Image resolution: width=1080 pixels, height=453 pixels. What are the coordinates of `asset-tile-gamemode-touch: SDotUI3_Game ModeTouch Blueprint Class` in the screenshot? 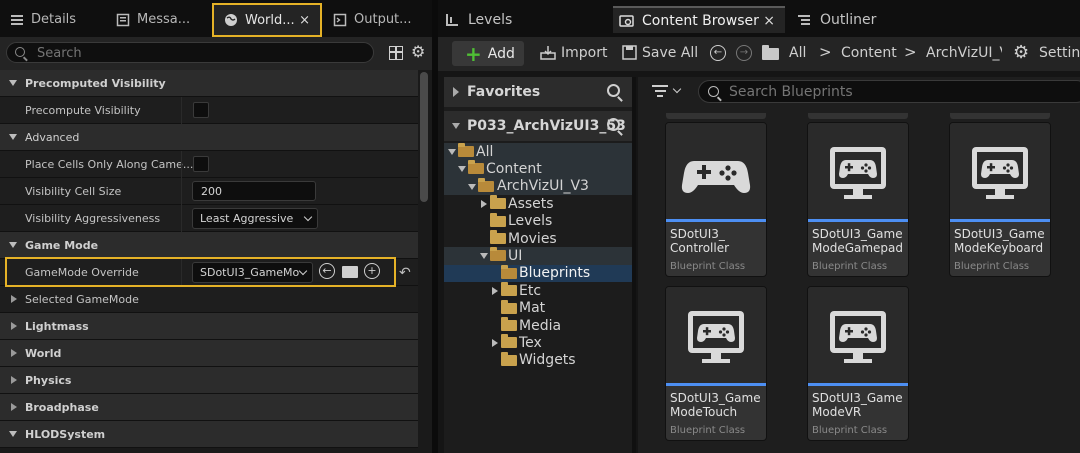 It's located at (716, 363).